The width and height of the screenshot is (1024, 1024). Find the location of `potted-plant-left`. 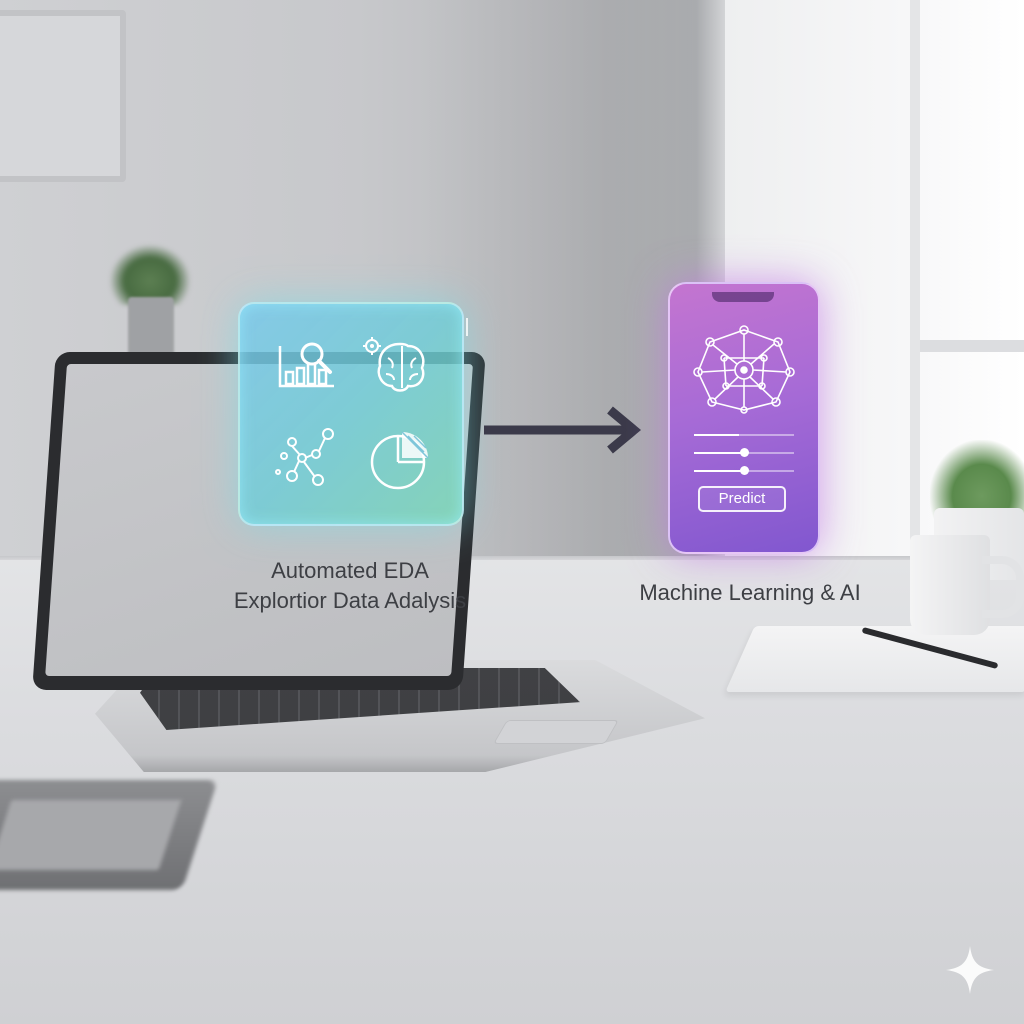

potted-plant-left is located at coordinates (150, 301).